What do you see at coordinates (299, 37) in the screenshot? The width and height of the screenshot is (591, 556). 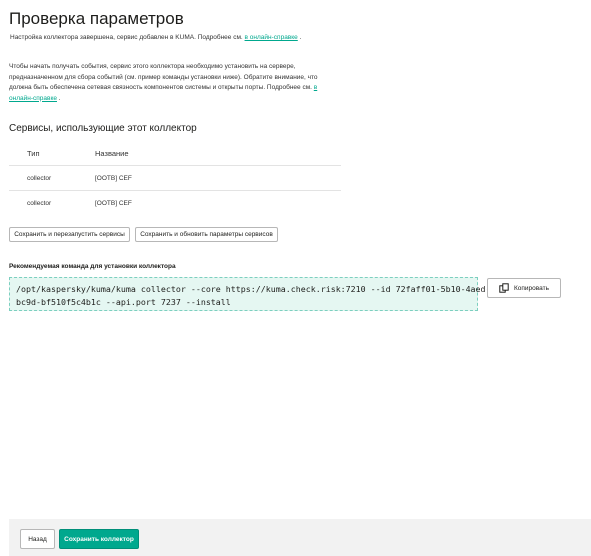 I see `completion-note-end: .` at bounding box center [299, 37].